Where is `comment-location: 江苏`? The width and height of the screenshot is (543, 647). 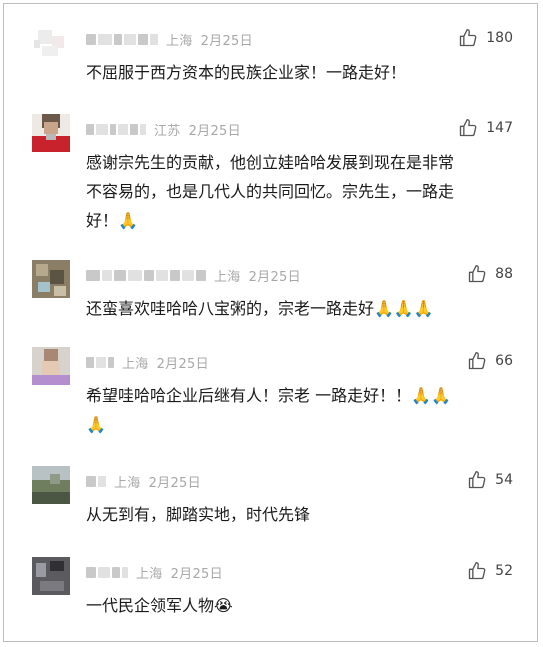
comment-location: 江苏 is located at coordinates (167, 131).